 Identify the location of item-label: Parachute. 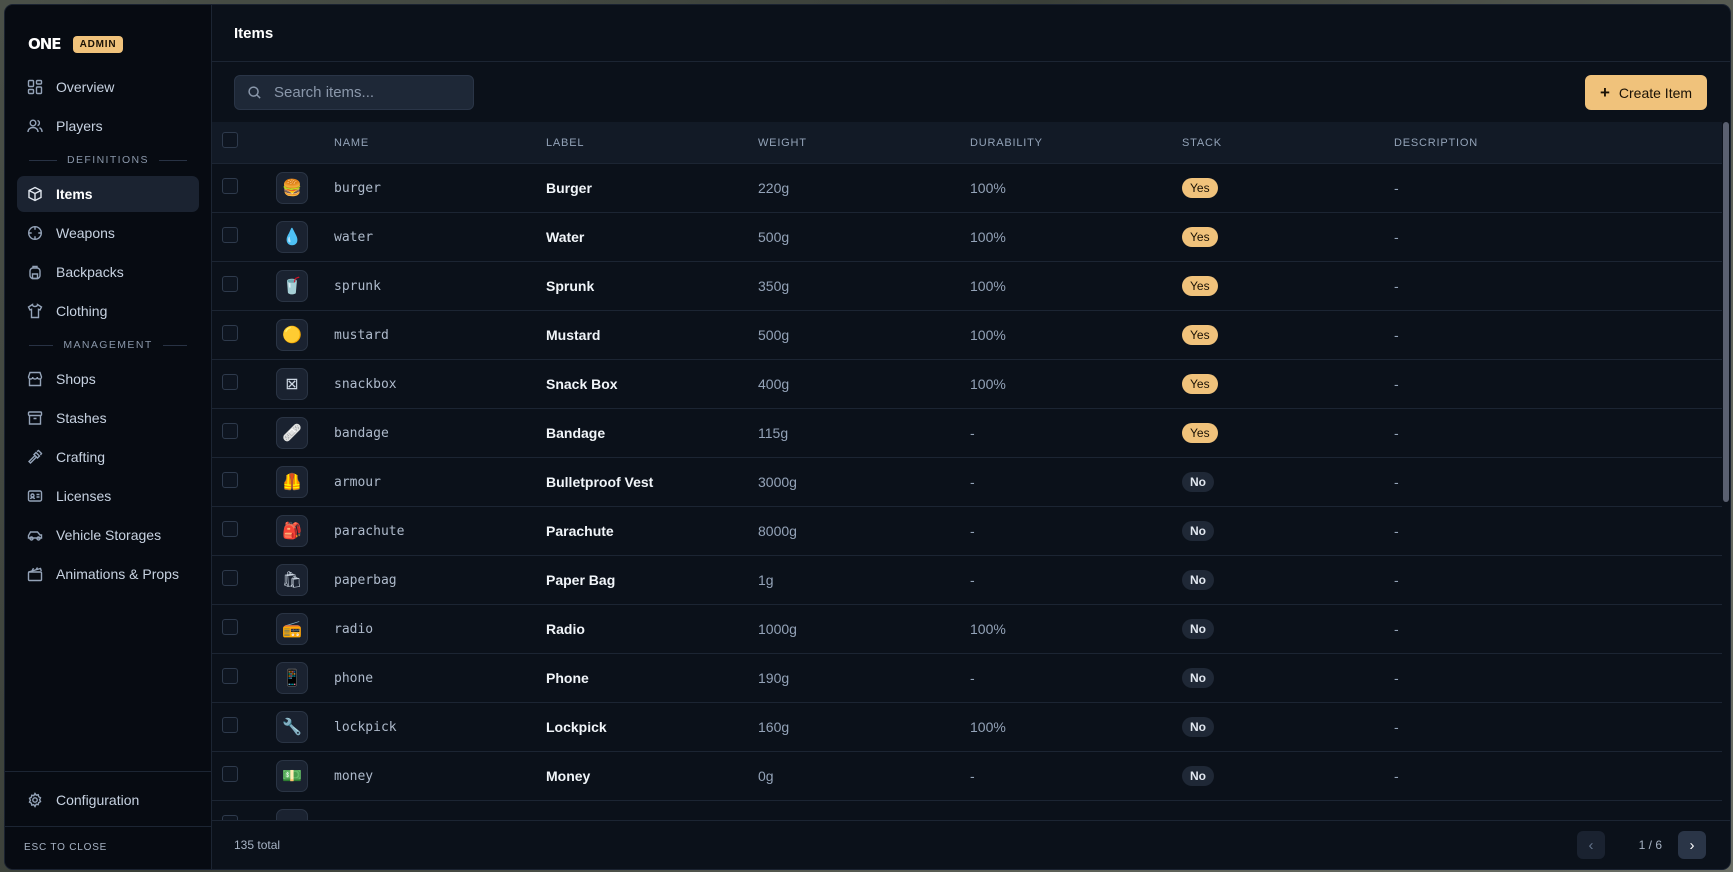
(580, 531).